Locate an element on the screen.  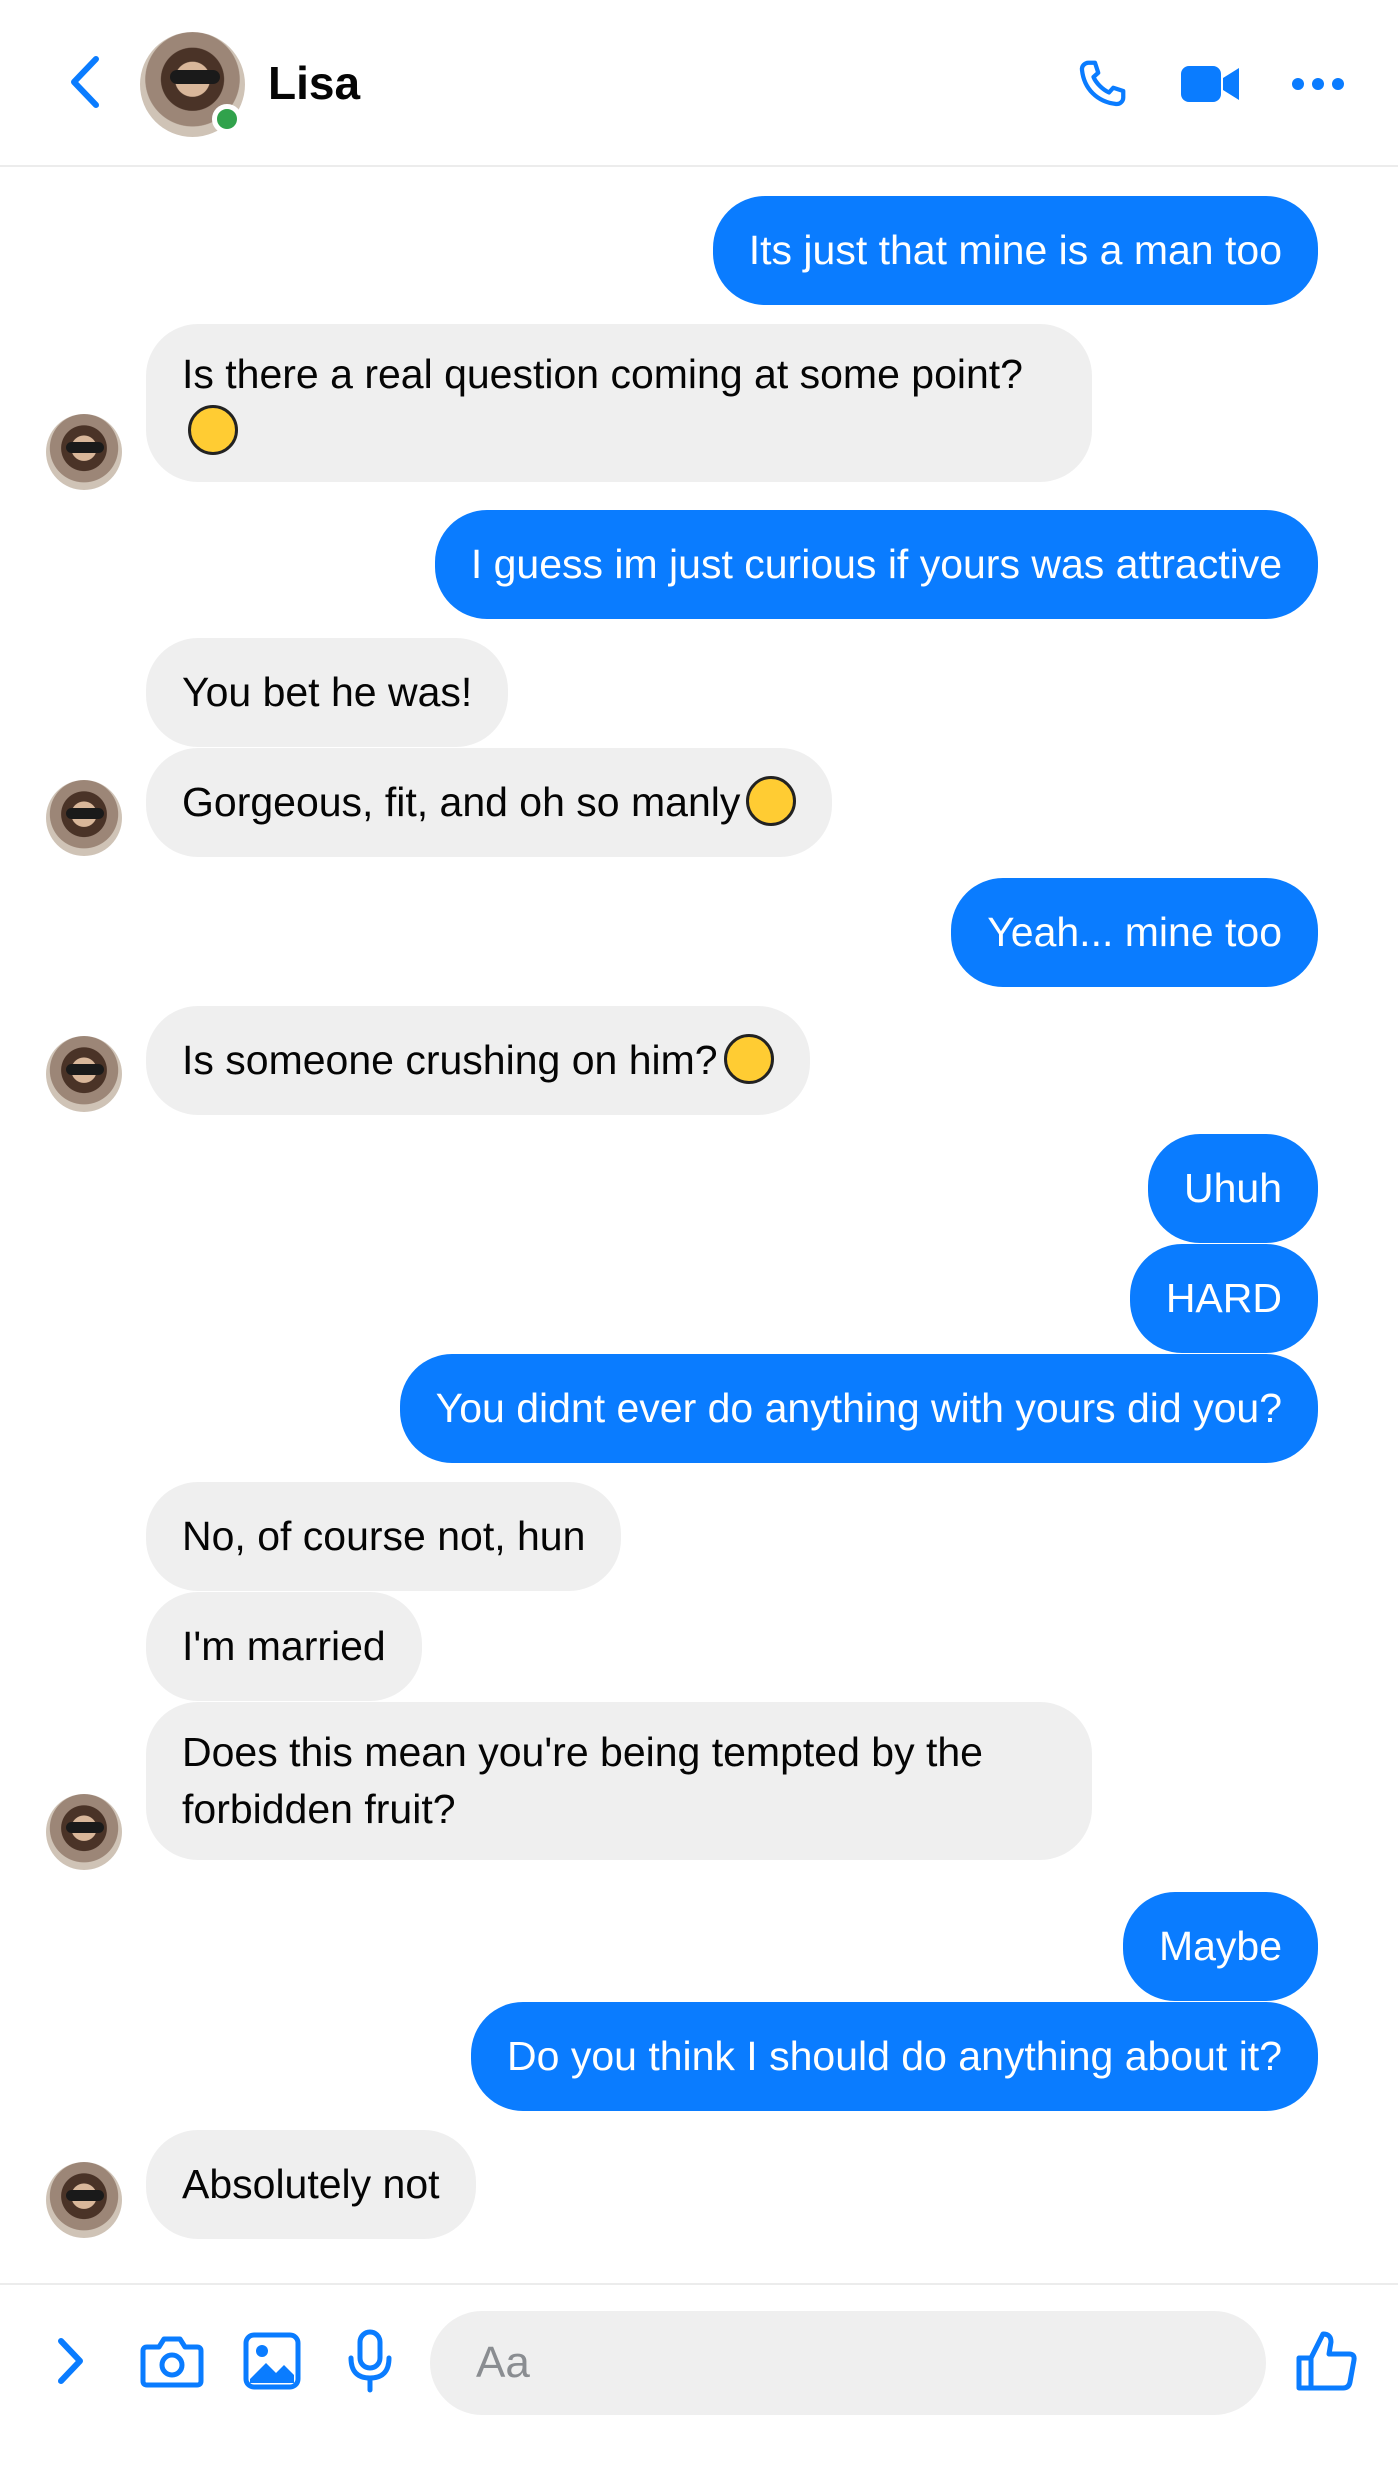
face-with-hand-over-mouth-emoji is located at coordinates (748, 1059).